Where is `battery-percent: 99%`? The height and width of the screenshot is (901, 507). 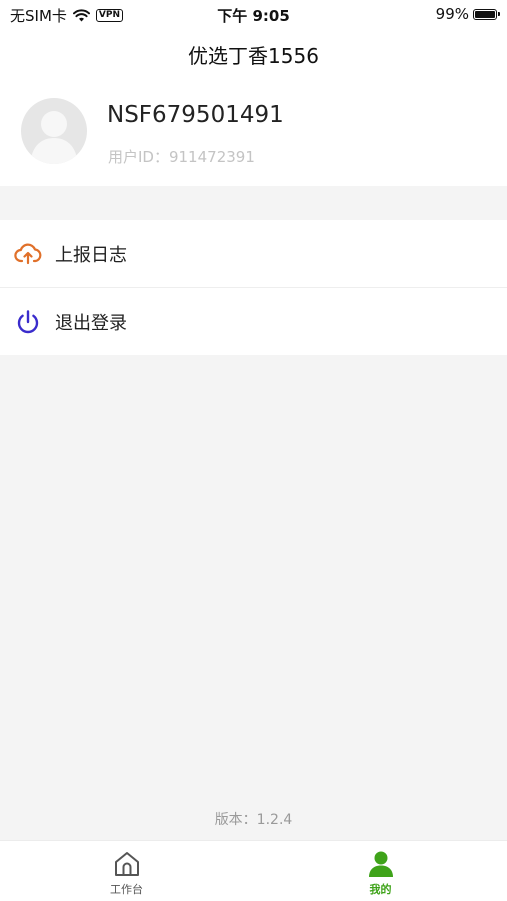 battery-percent: 99% is located at coordinates (452, 14).